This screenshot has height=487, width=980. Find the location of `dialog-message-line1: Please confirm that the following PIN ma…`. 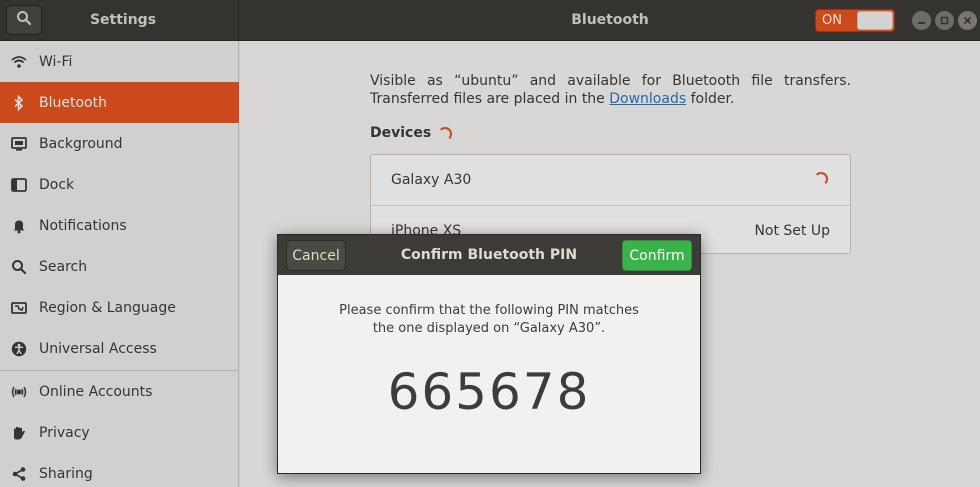

dialog-message-line1: Please confirm that the following PIN ma… is located at coordinates (489, 310).